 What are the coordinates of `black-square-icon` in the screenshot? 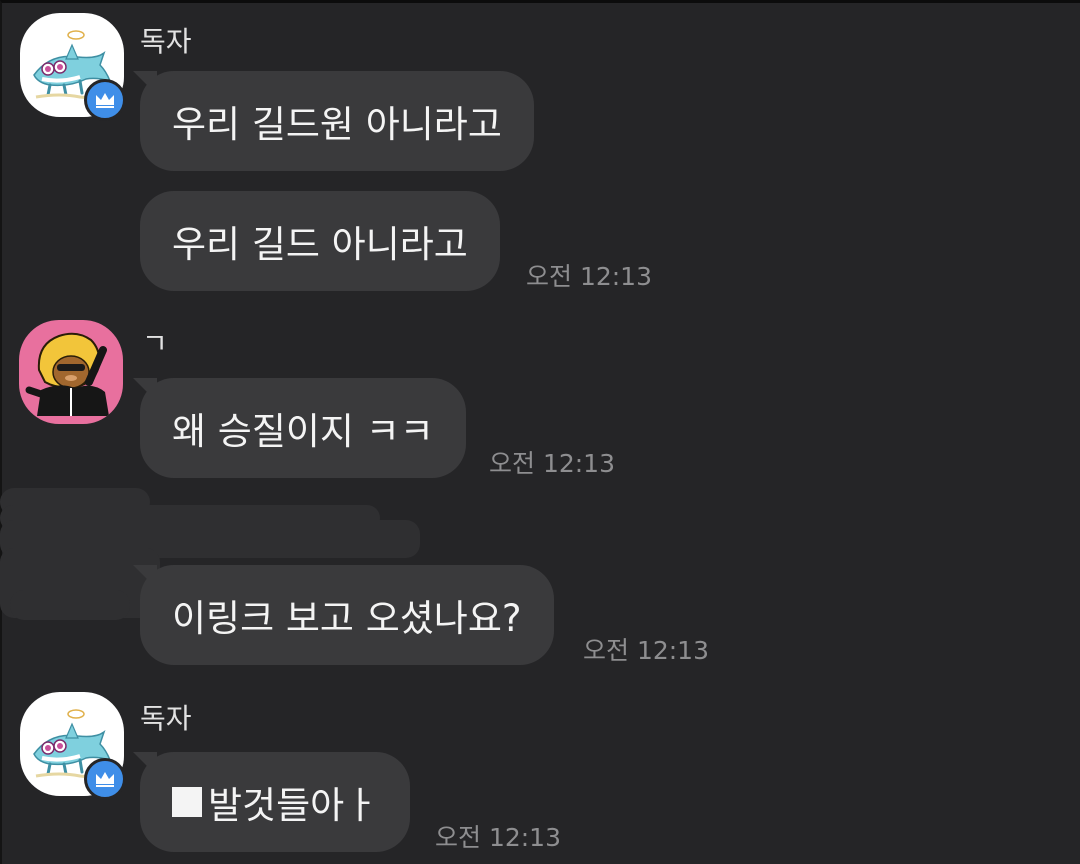 It's located at (187, 802).